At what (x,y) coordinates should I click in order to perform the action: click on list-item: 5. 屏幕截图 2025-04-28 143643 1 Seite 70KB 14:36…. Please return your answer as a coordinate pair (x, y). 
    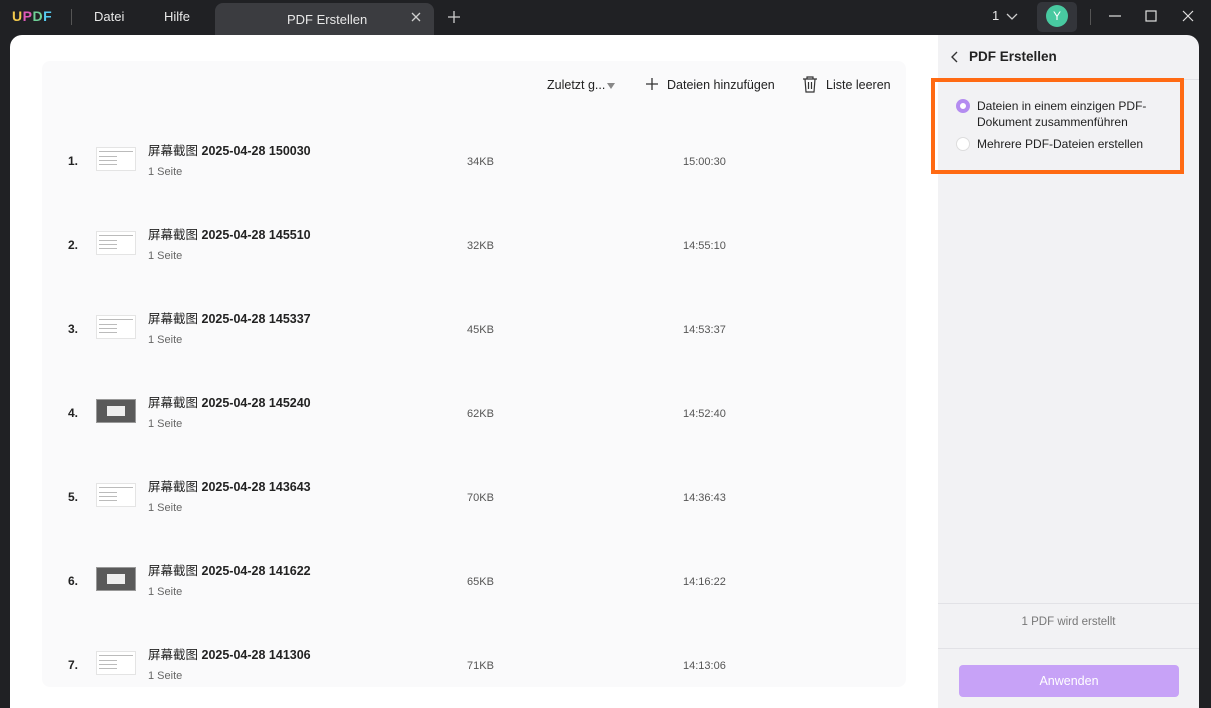
    Looking at the image, I should click on (474, 474).